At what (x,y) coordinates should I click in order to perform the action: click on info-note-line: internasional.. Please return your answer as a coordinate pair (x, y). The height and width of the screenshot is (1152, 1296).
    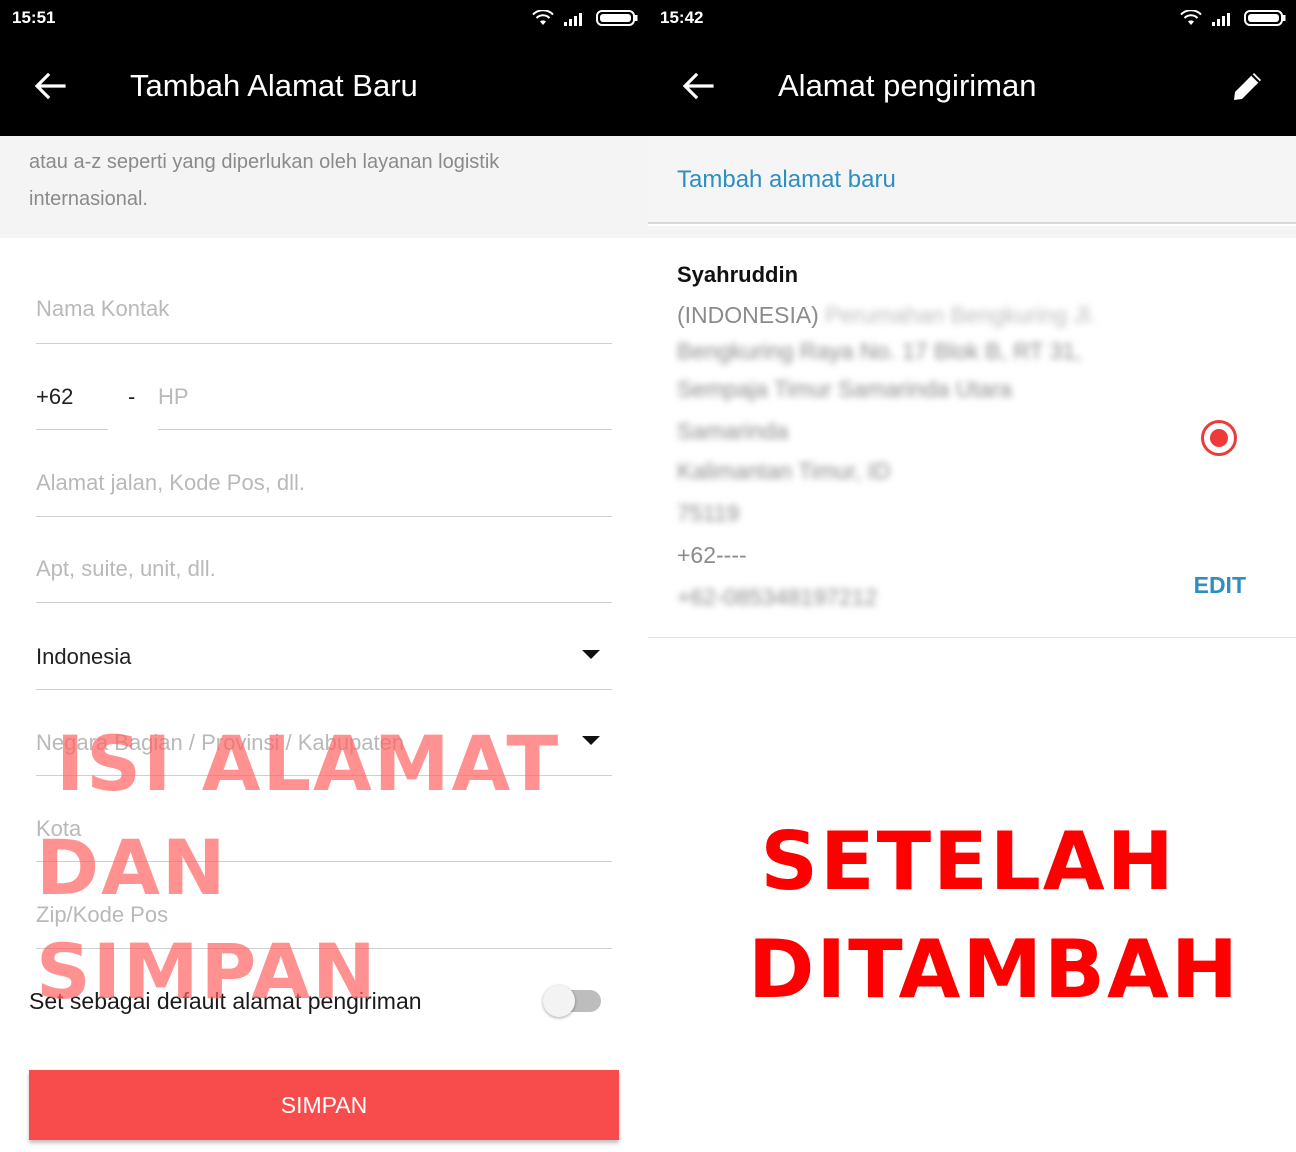
    Looking at the image, I should click on (88, 199).